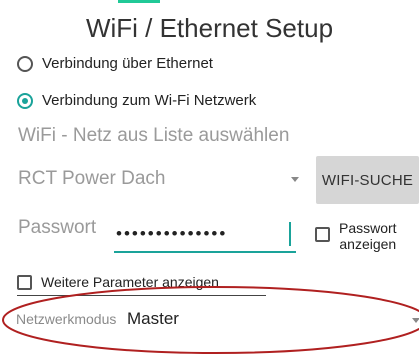 The width and height of the screenshot is (419, 358). Describe the element at coordinates (149, 100) in the screenshot. I see `radio-wifi-label: Verbindung zum Wi-Fi Netzwerk` at that location.